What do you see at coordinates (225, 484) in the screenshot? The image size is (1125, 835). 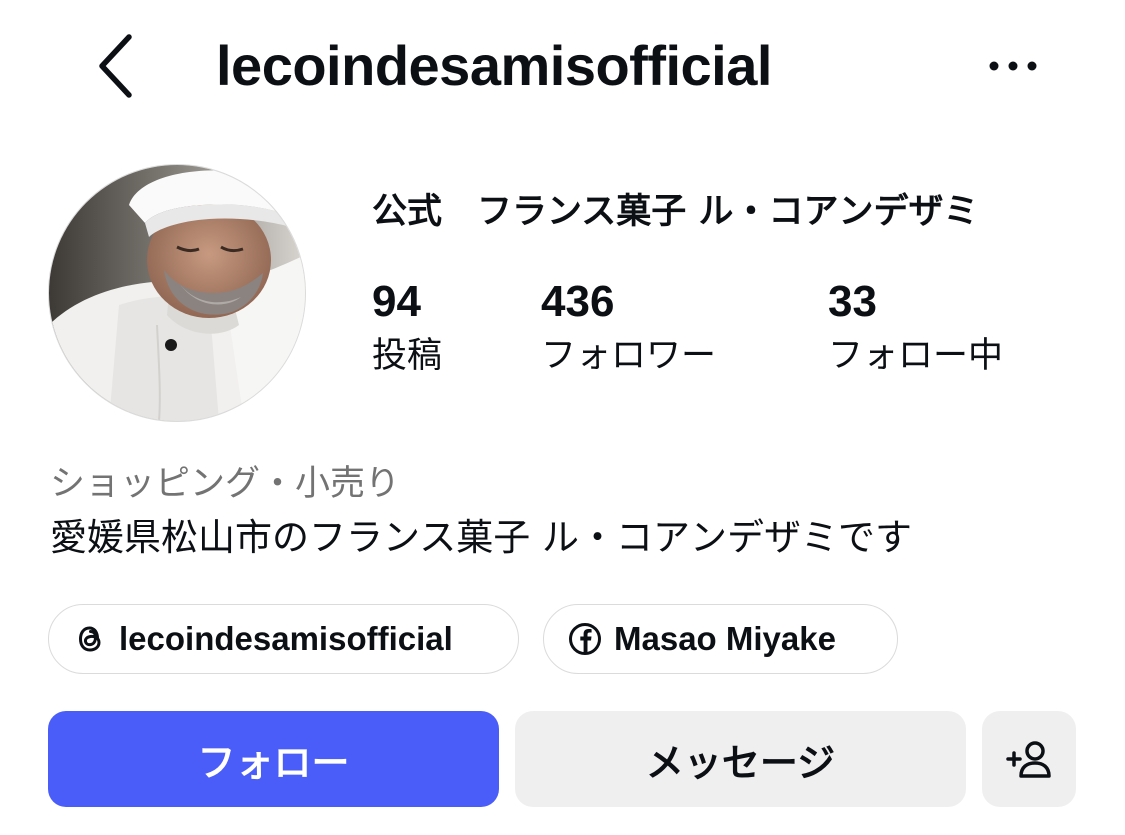 I see `profile-category: ショッピング・小売り` at bounding box center [225, 484].